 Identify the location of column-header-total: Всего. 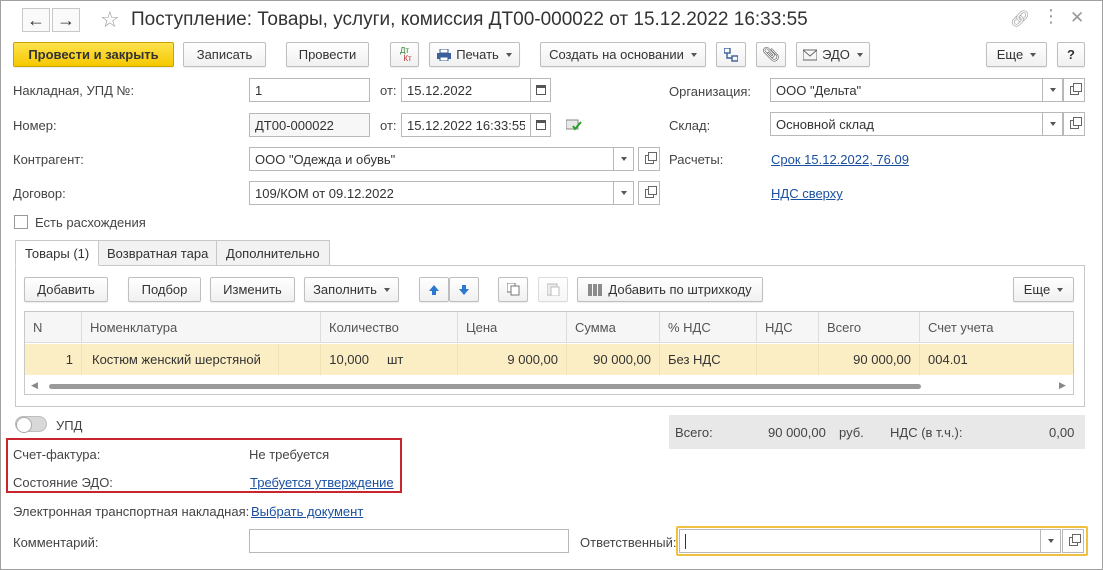
(869, 327).